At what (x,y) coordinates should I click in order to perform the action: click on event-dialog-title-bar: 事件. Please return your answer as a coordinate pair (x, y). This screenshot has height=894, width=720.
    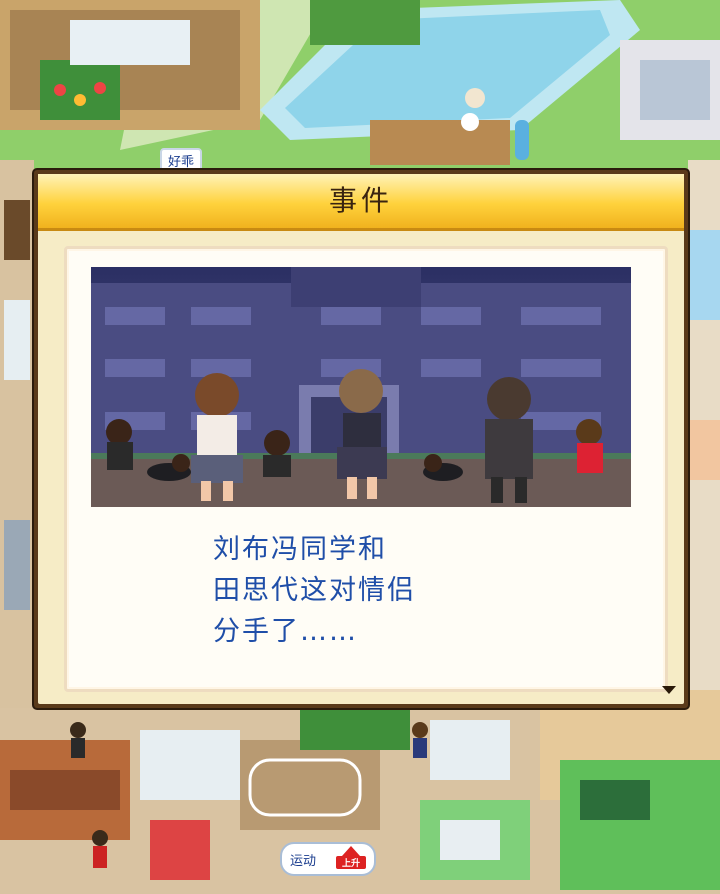
    Looking at the image, I should click on (361, 202).